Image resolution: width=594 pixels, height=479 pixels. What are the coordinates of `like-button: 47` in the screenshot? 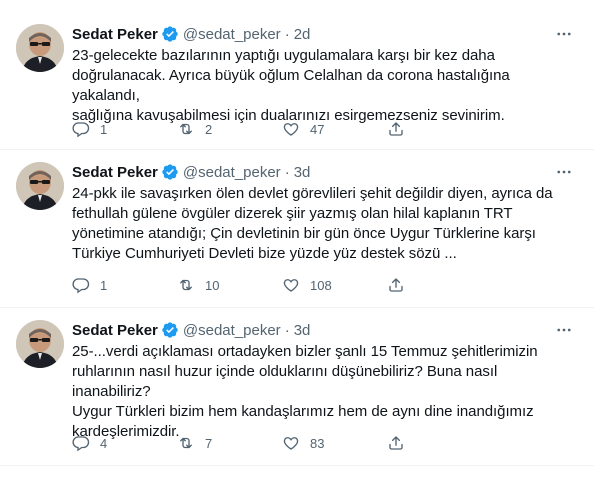 It's located at (334, 129).